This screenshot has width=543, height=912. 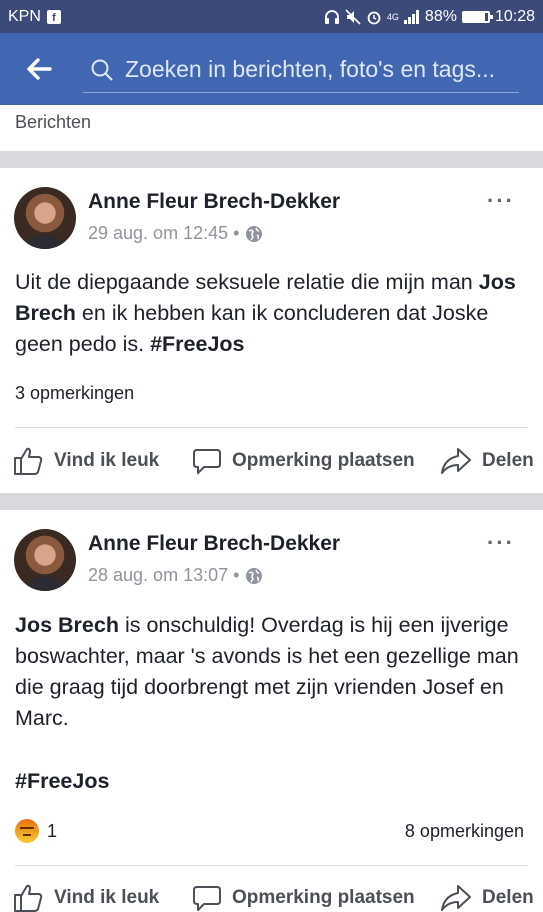 I want to click on comments-count: 3 opmerkingen, so click(x=74, y=393).